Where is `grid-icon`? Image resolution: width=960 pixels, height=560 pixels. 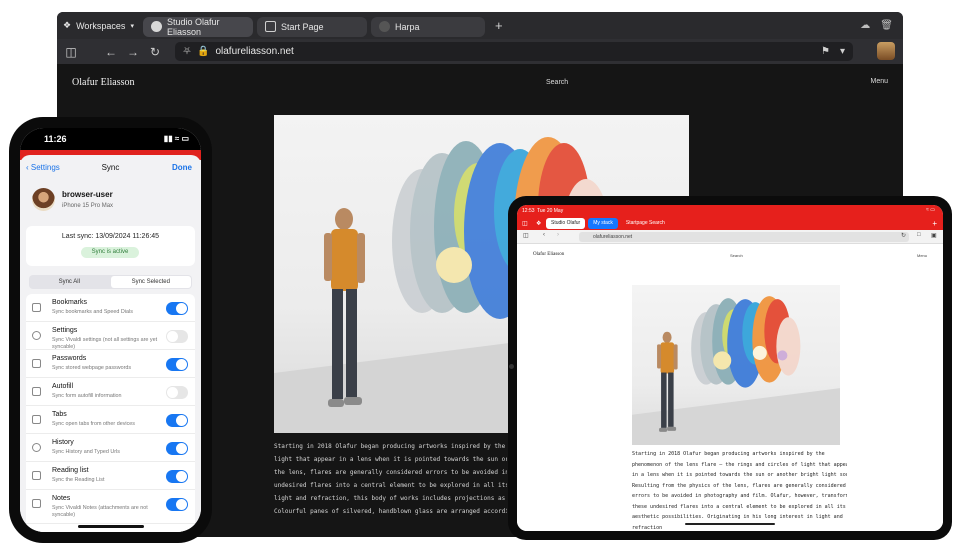 grid-icon is located at coordinates (270, 26).